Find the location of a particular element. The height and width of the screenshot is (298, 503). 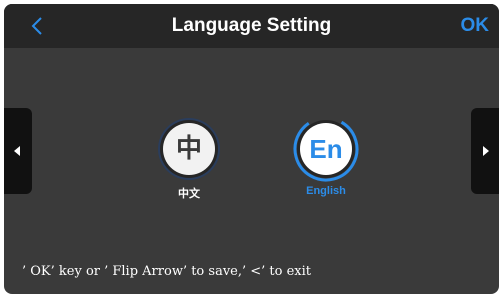

previous-arrow-button is located at coordinates (18, 151).